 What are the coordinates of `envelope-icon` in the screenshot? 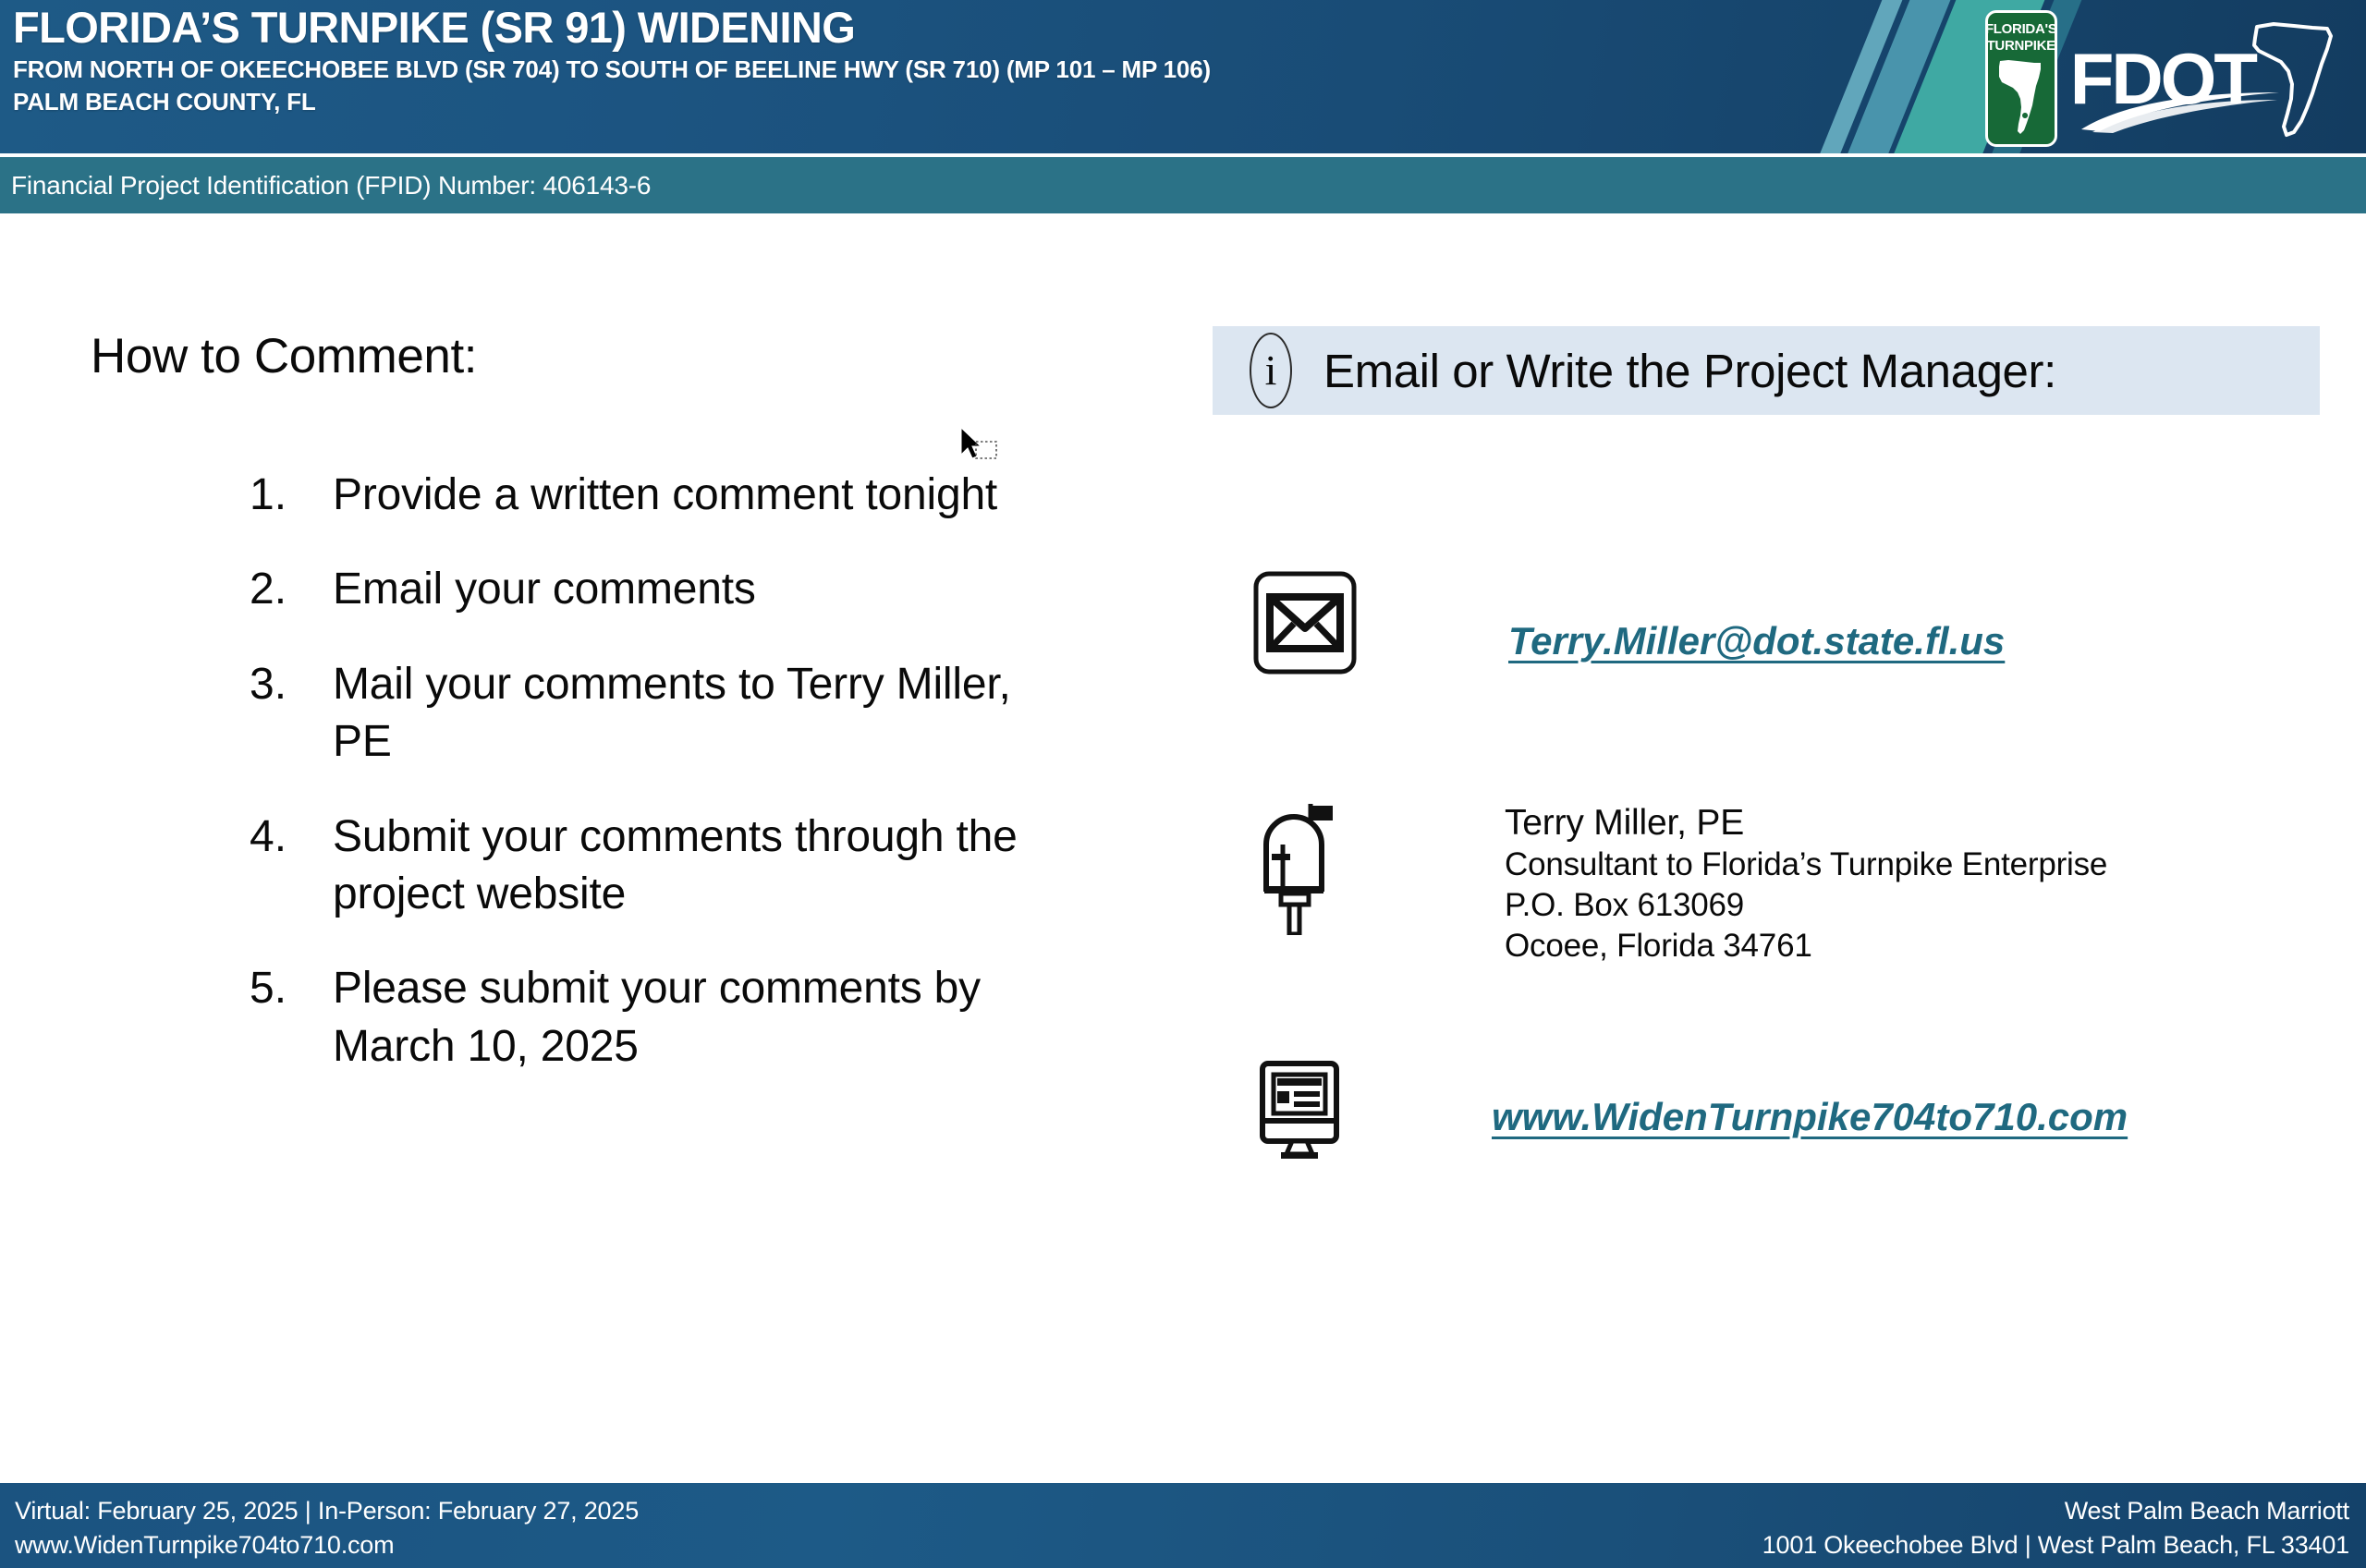 It's located at (1305, 623).